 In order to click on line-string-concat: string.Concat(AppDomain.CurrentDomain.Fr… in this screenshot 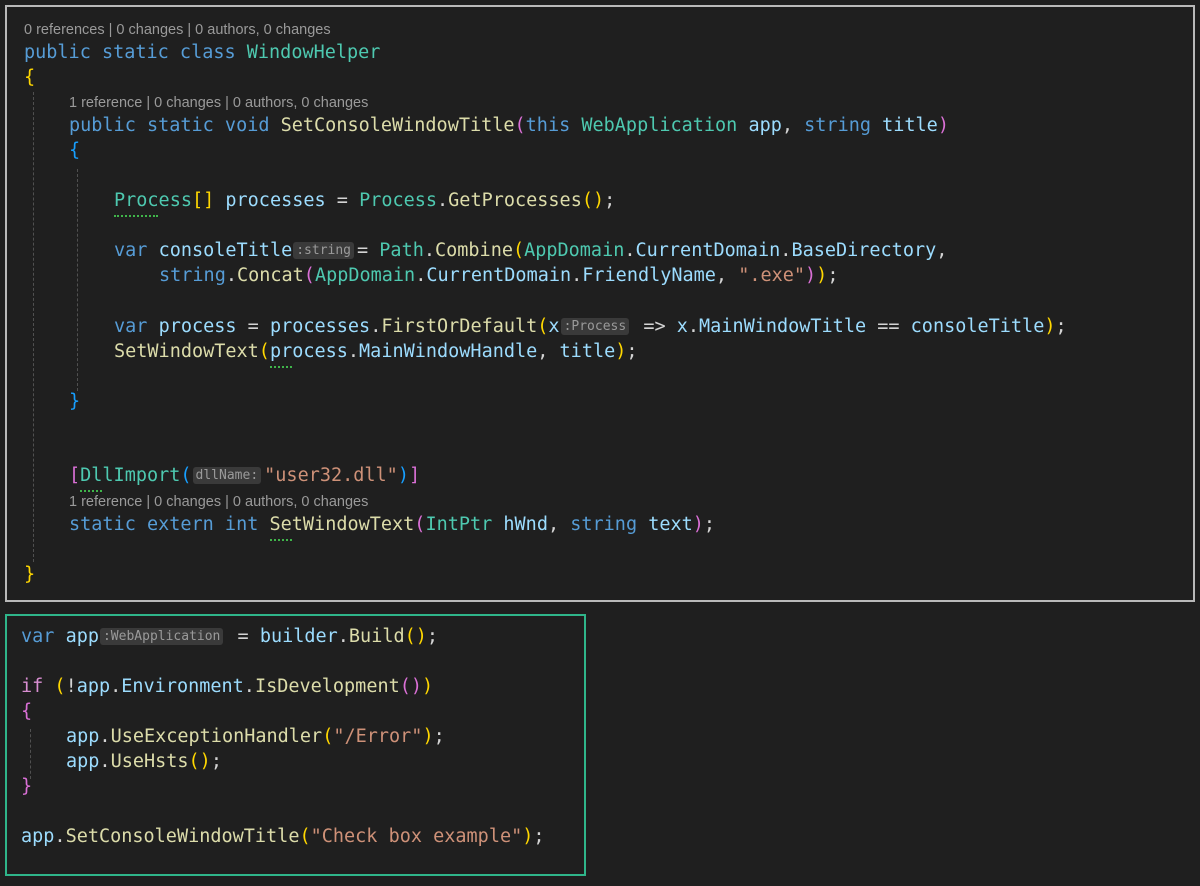, I will do `click(499, 275)`.